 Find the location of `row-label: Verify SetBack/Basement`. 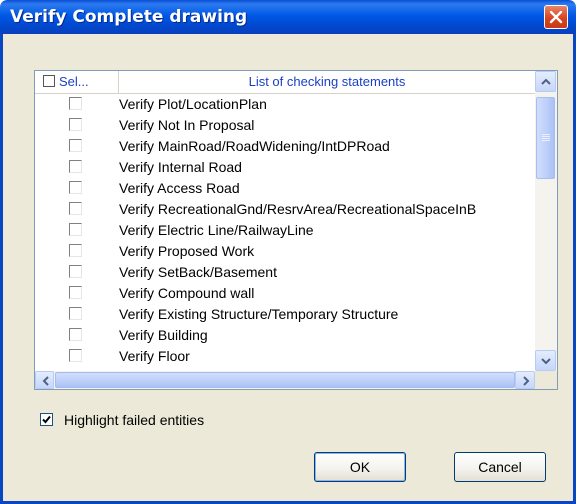

row-label: Verify SetBack/Basement is located at coordinates (198, 272).